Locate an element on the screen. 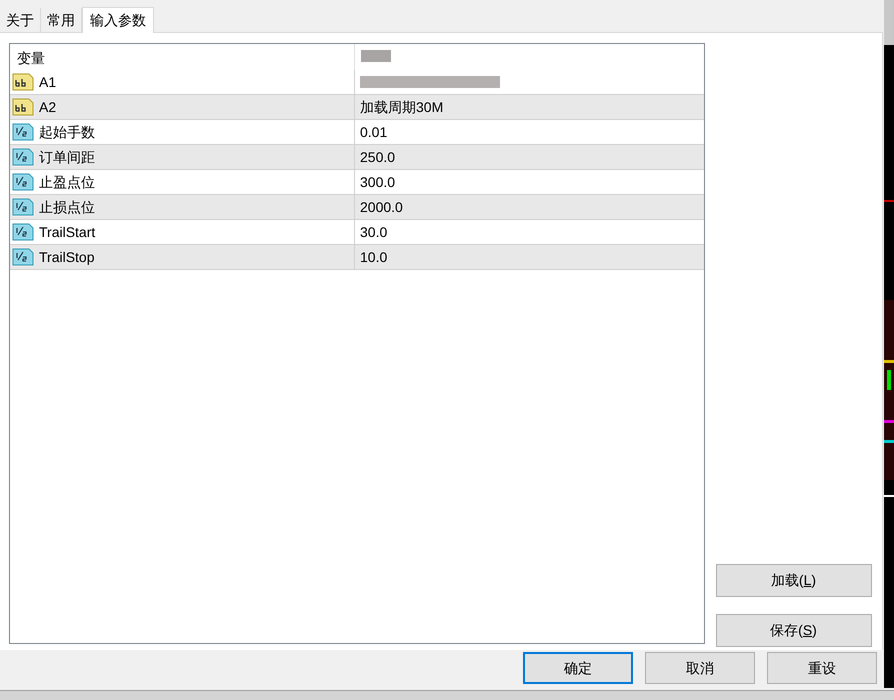 This screenshot has height=700, width=894. tab: 输入参数 is located at coordinates (118, 20).